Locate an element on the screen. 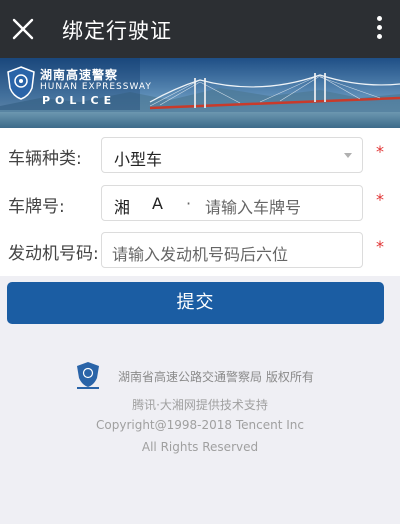 The image size is (400, 524). rights-reserved-text: All Rights Reserved is located at coordinates (200, 447).